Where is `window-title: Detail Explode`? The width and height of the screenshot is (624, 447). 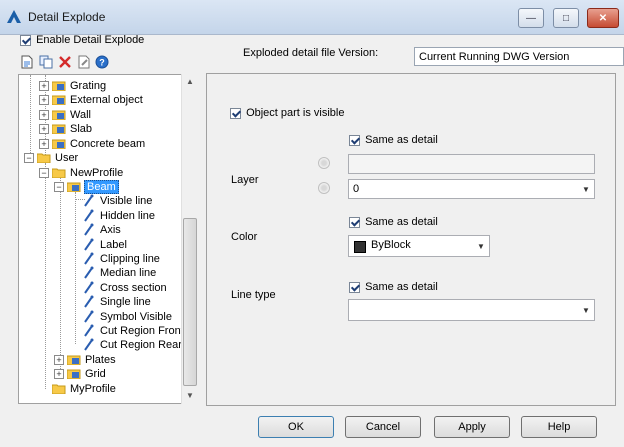 window-title: Detail Explode is located at coordinates (67, 17).